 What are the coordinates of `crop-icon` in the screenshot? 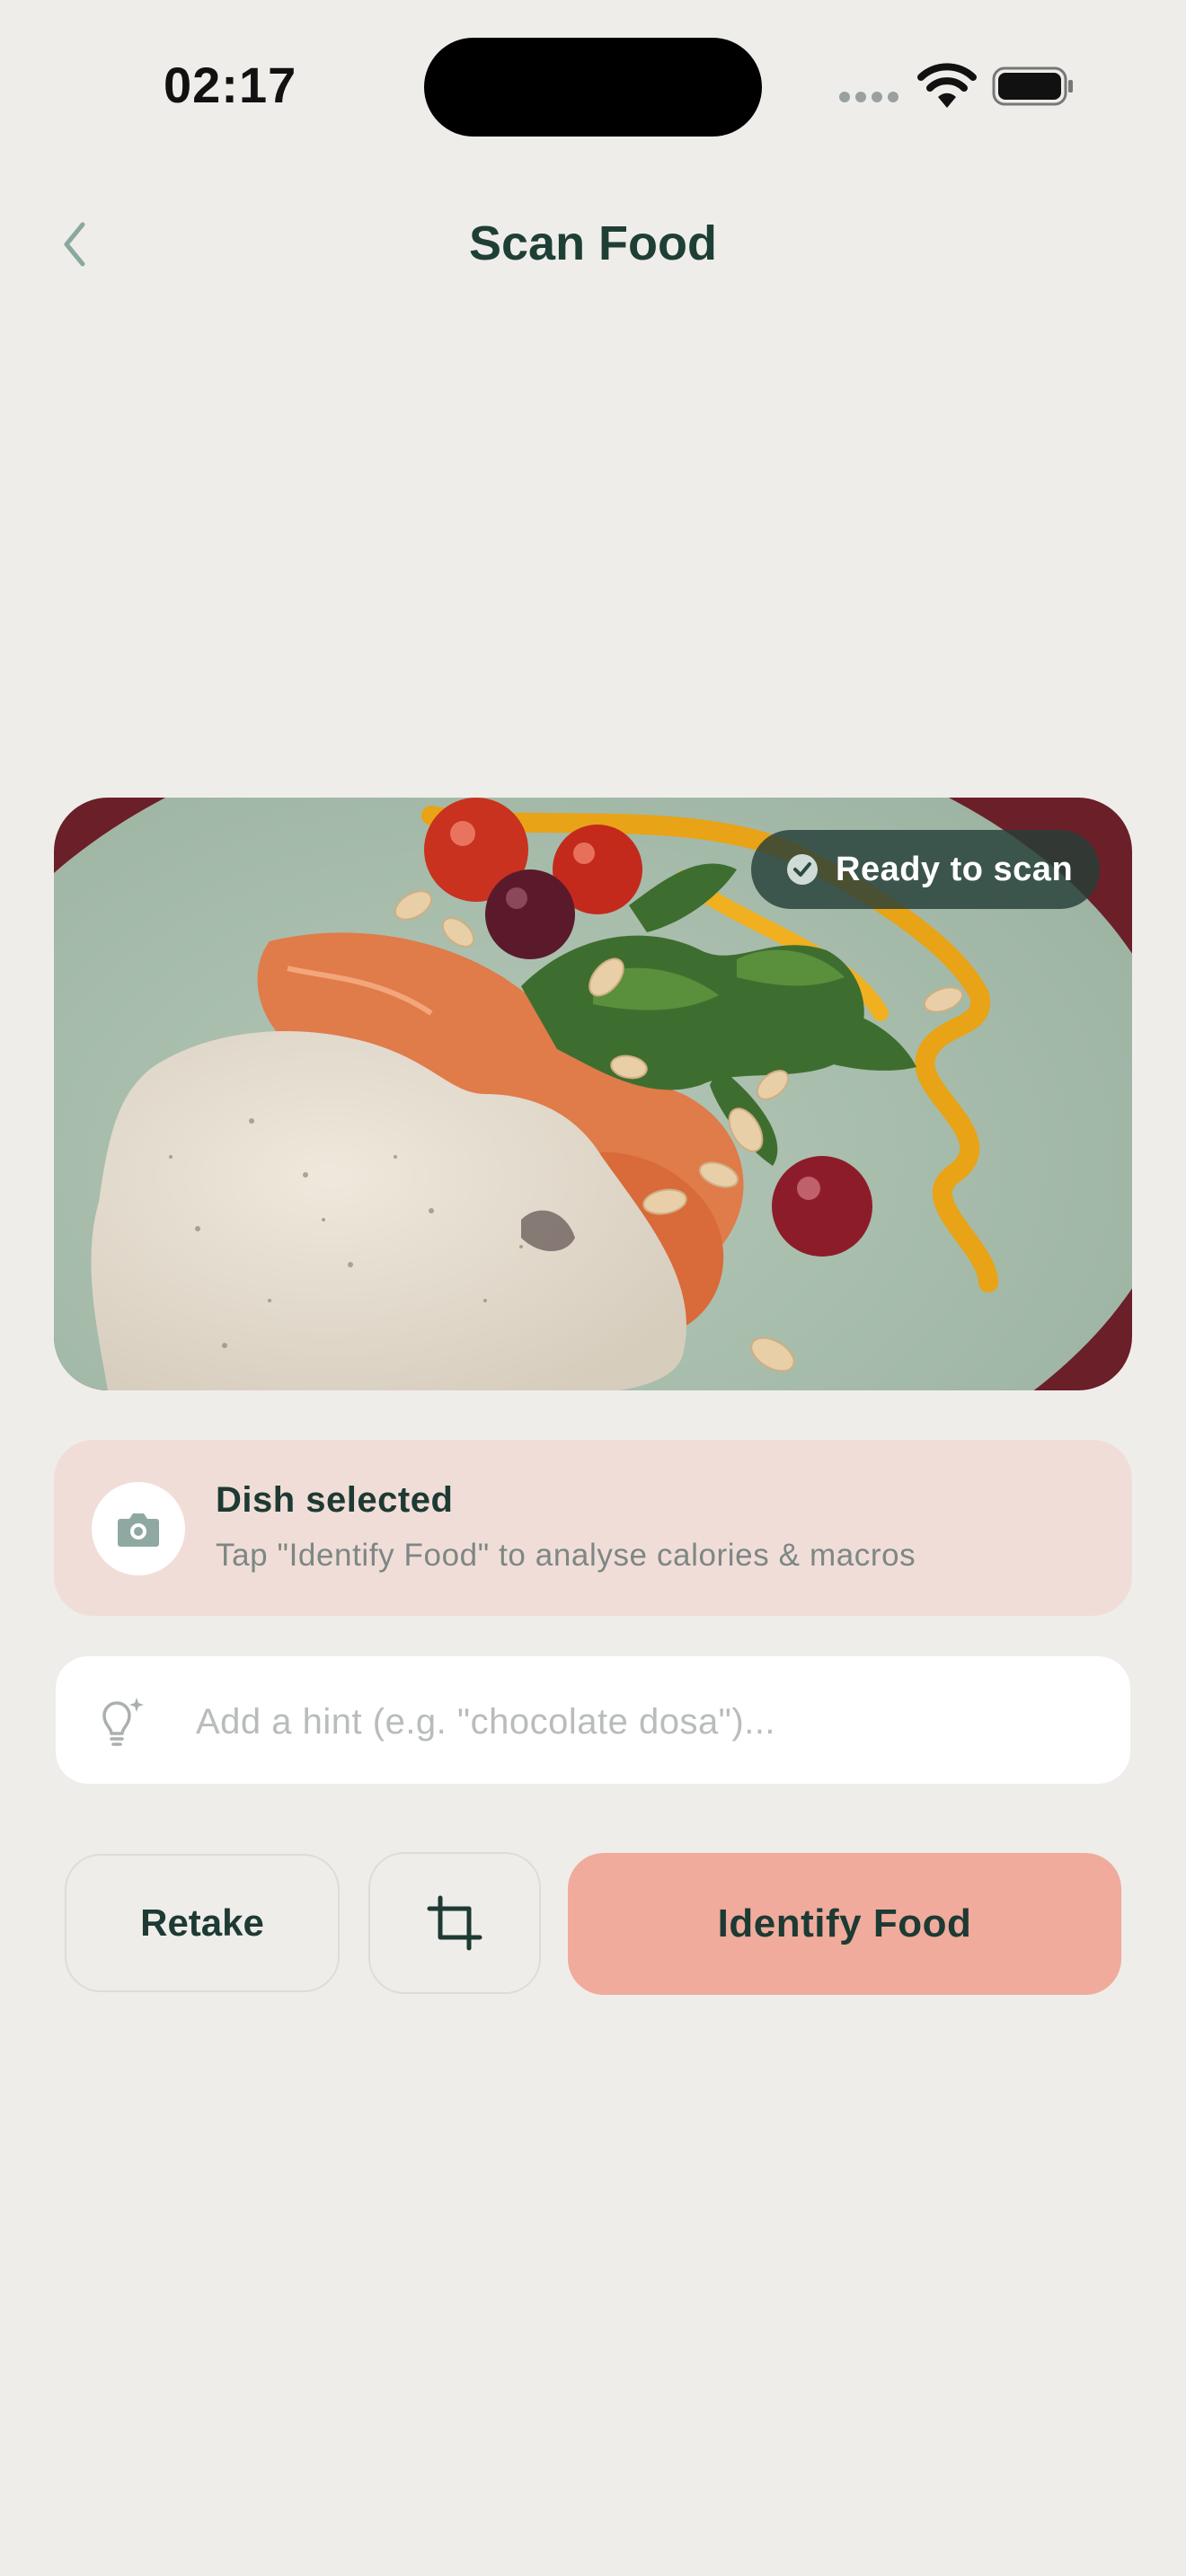 It's located at (454, 1923).